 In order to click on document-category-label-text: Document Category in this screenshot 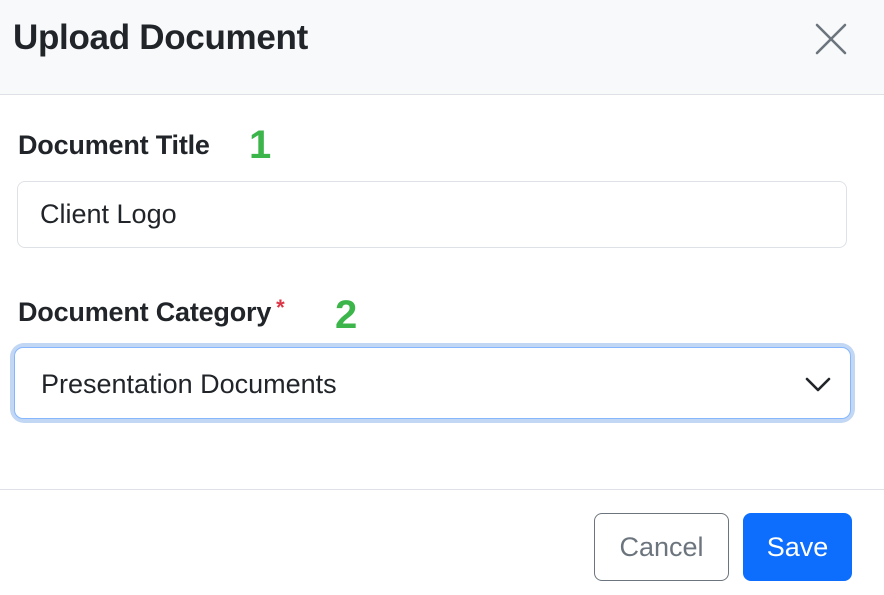, I will do `click(145, 312)`.